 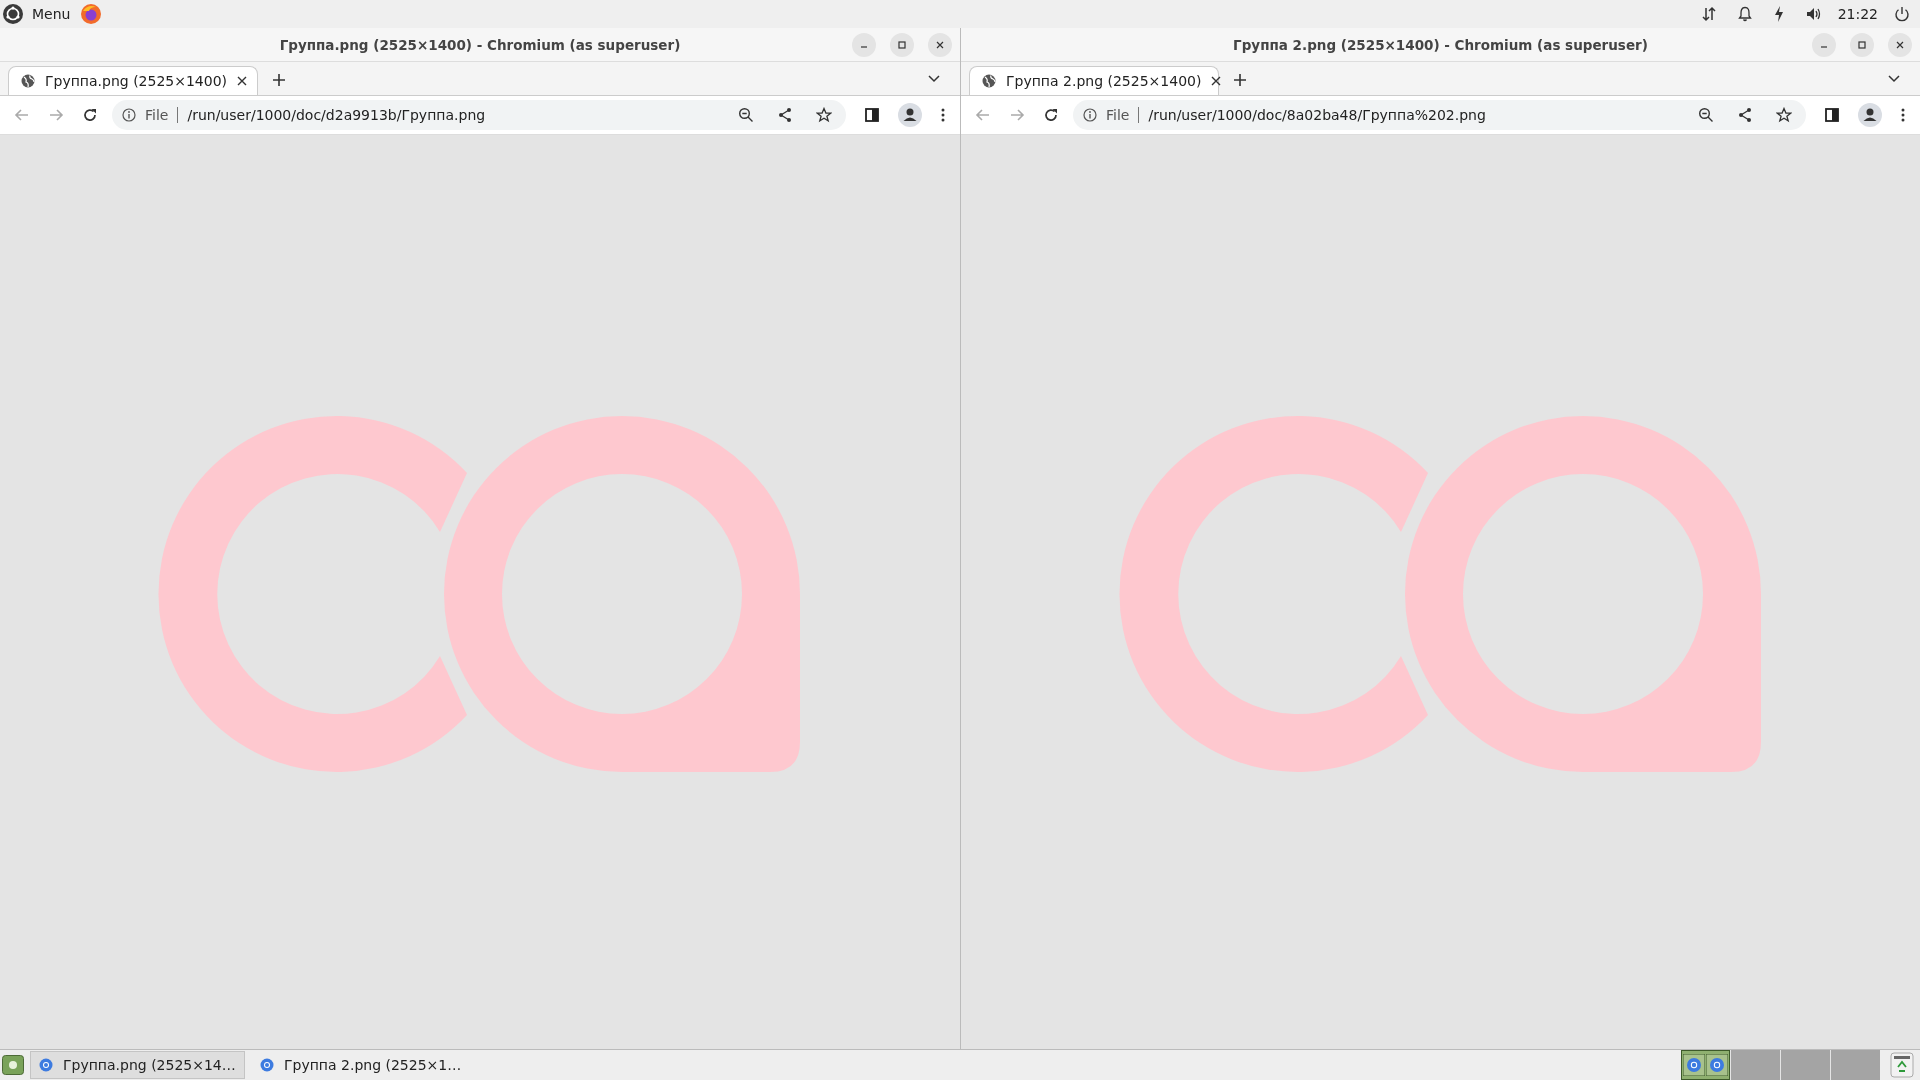 What do you see at coordinates (1902, 14) in the screenshot?
I see `power-icon` at bounding box center [1902, 14].